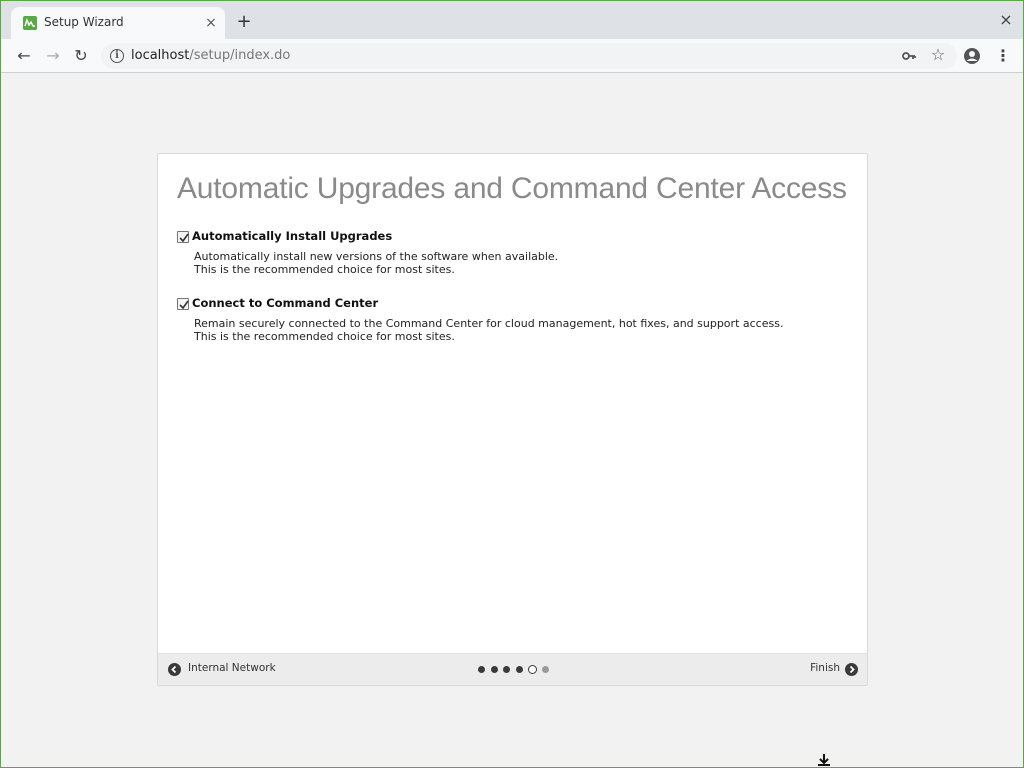  I want to click on window-close-icon: ×, so click(1006, 20).